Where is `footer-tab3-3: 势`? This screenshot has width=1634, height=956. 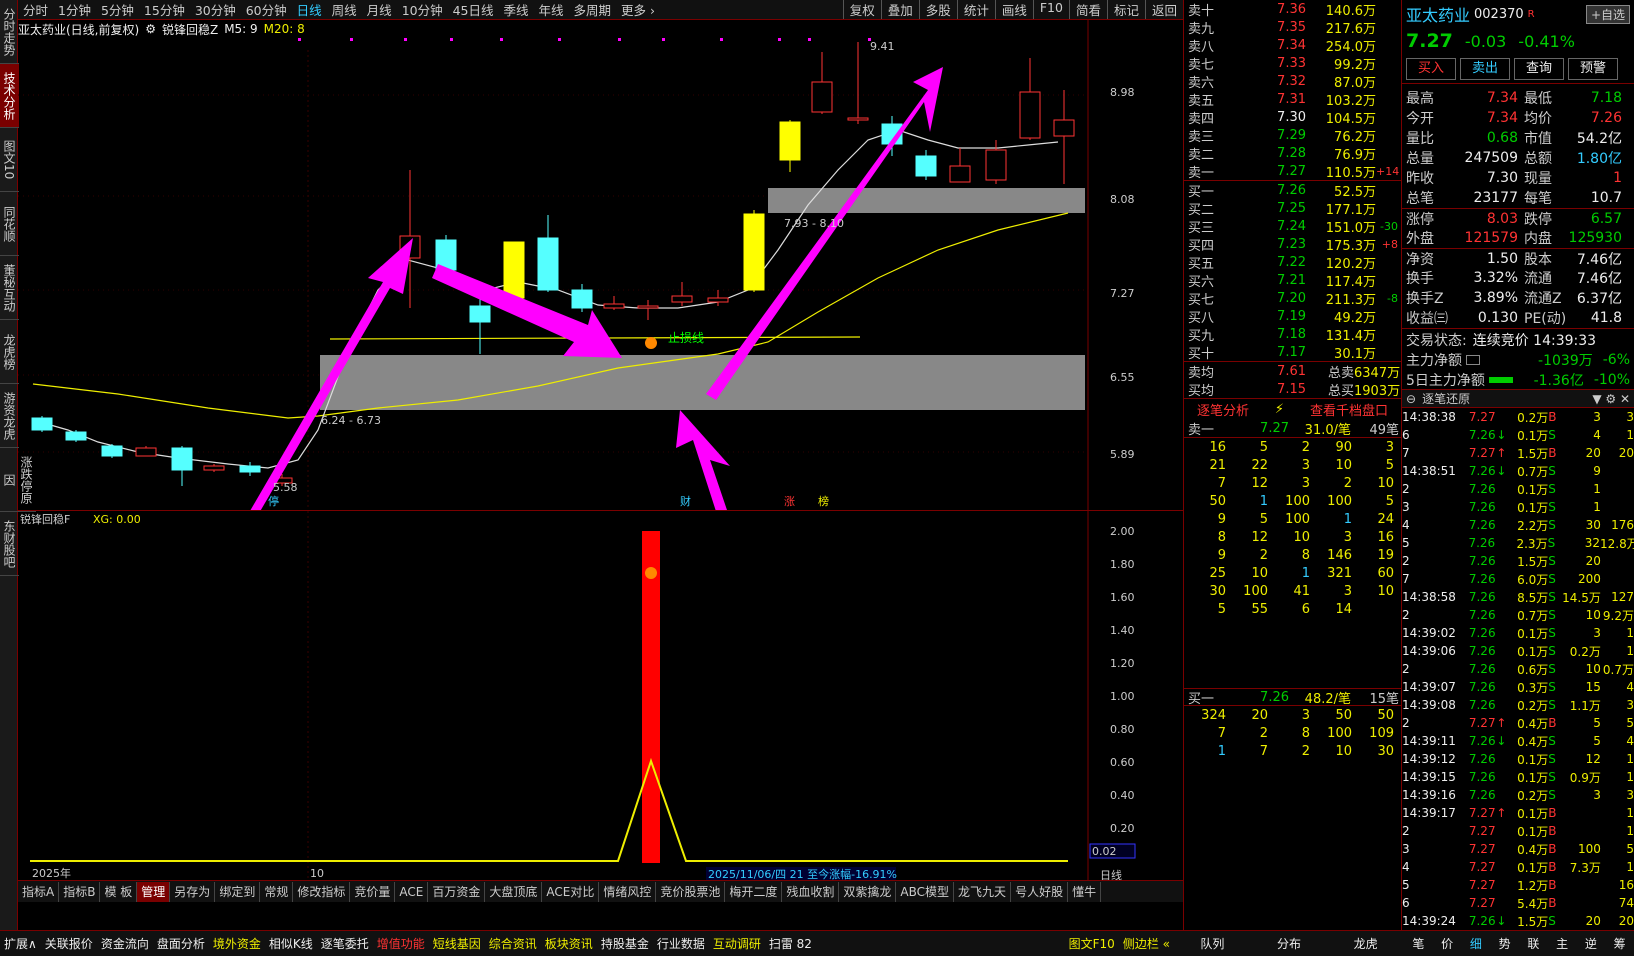 footer-tab3-3: 势 is located at coordinates (1505, 943).